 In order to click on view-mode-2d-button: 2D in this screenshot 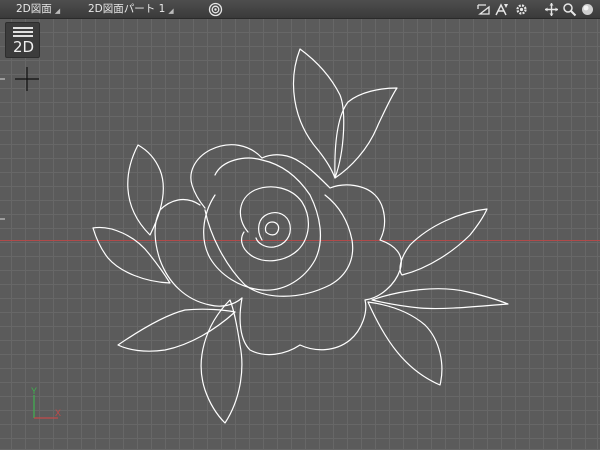, I will do `click(22, 40)`.